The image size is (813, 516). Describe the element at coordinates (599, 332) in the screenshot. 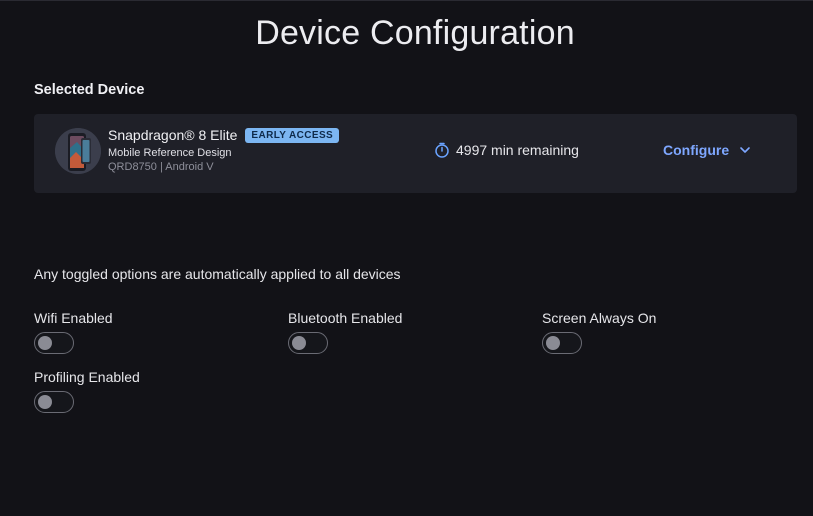

I see `toggle-screen-always-on: Screen Always On` at that location.